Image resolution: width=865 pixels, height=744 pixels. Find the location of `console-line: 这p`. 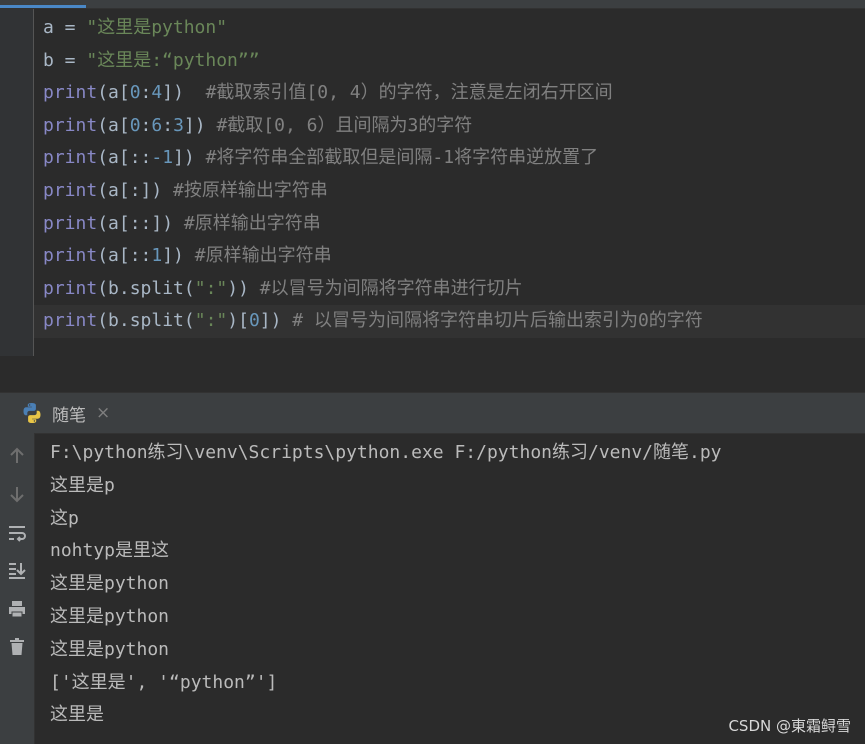

console-line: 这p is located at coordinates (64, 518).